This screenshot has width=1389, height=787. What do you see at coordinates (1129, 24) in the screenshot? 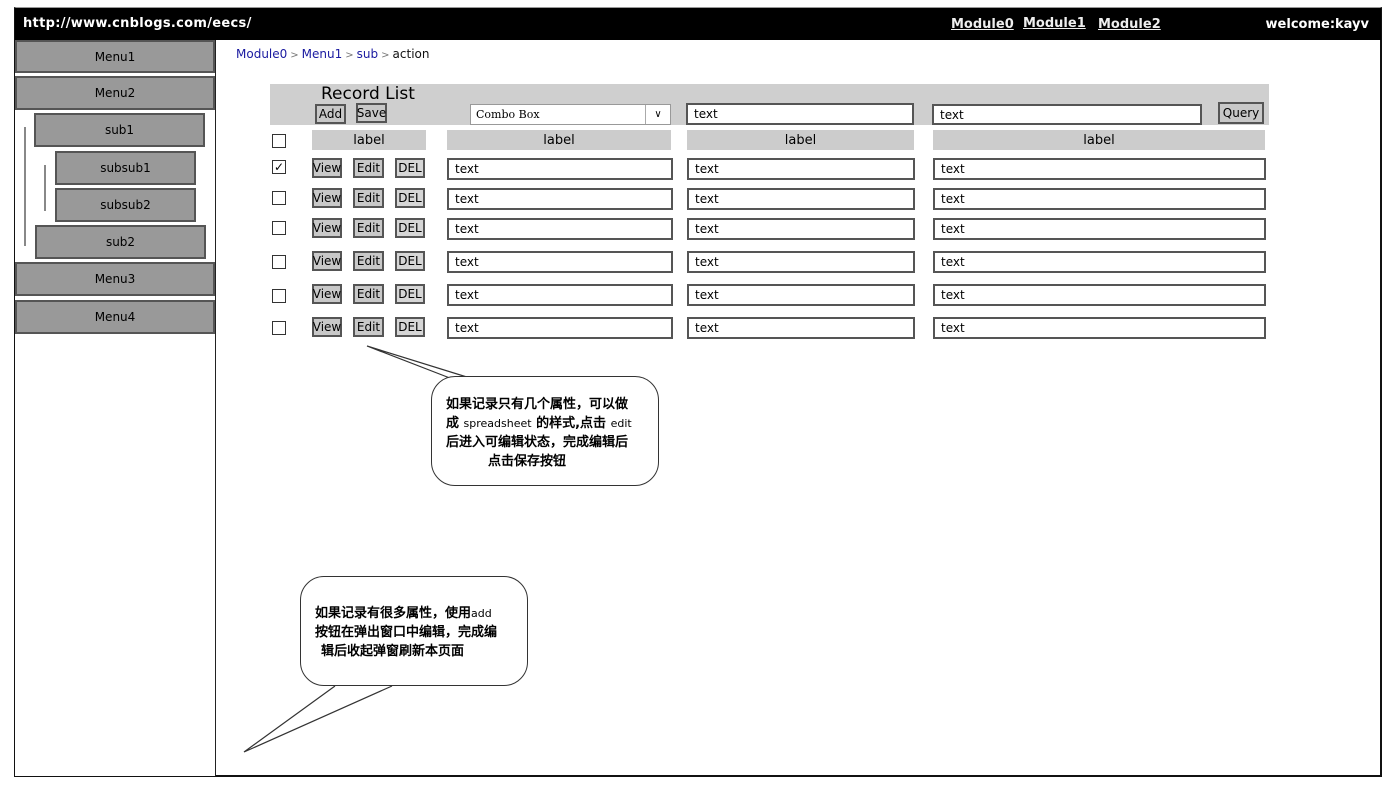
I see `nav-module2: Module2` at bounding box center [1129, 24].